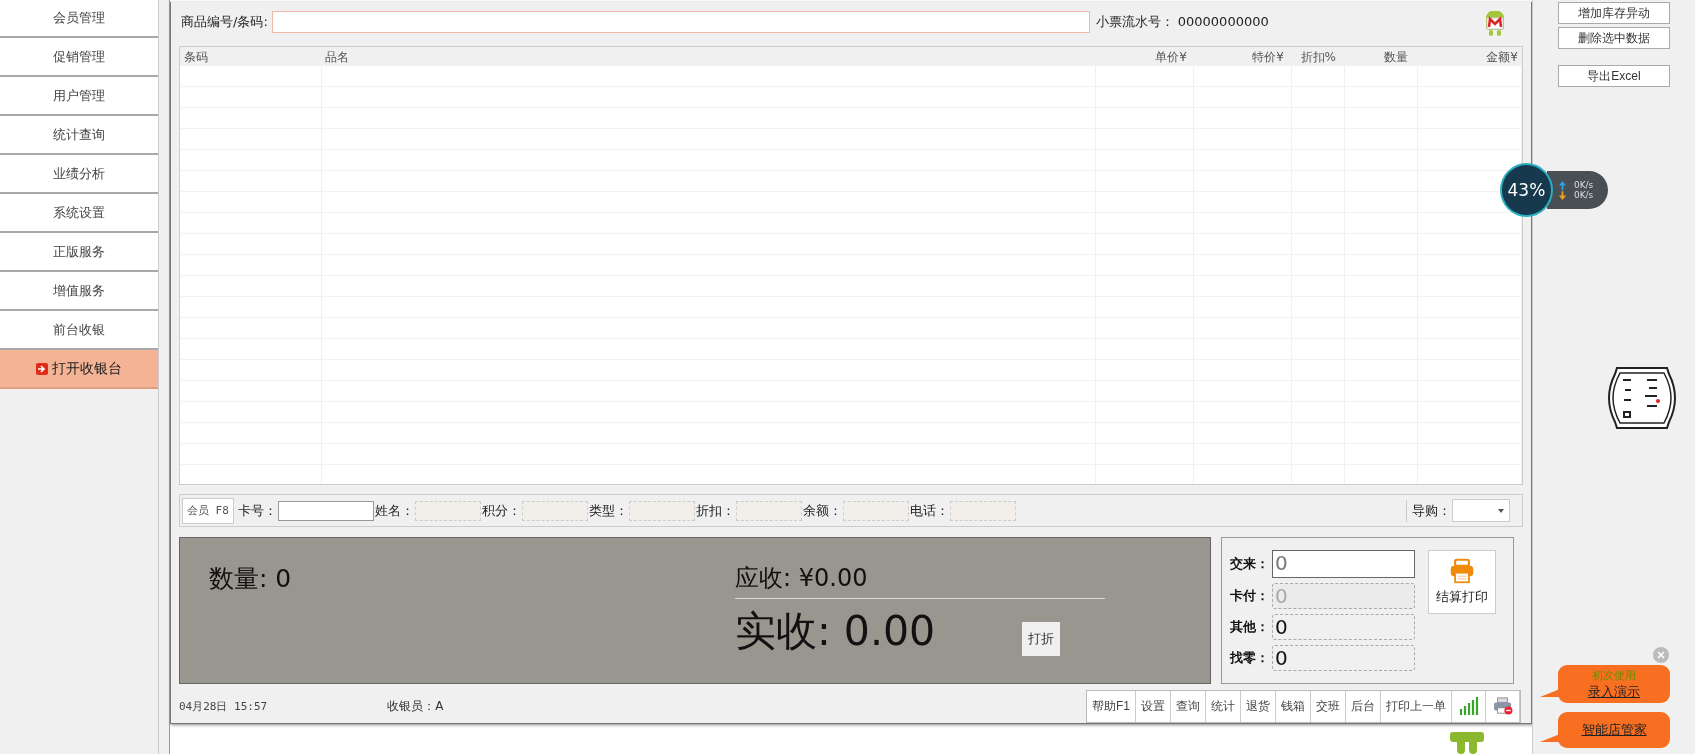 The height and width of the screenshot is (754, 1695). I want to click on field-label: 折扣：, so click(715, 510).